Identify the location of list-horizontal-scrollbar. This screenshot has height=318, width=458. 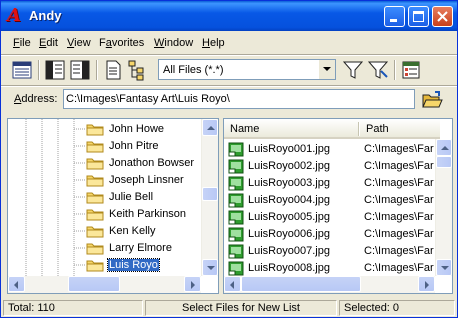
(329, 284).